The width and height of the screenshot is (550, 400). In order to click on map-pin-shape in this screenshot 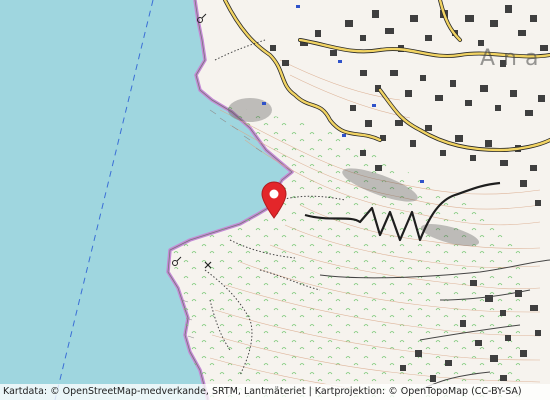, I will do `click(274, 200)`.